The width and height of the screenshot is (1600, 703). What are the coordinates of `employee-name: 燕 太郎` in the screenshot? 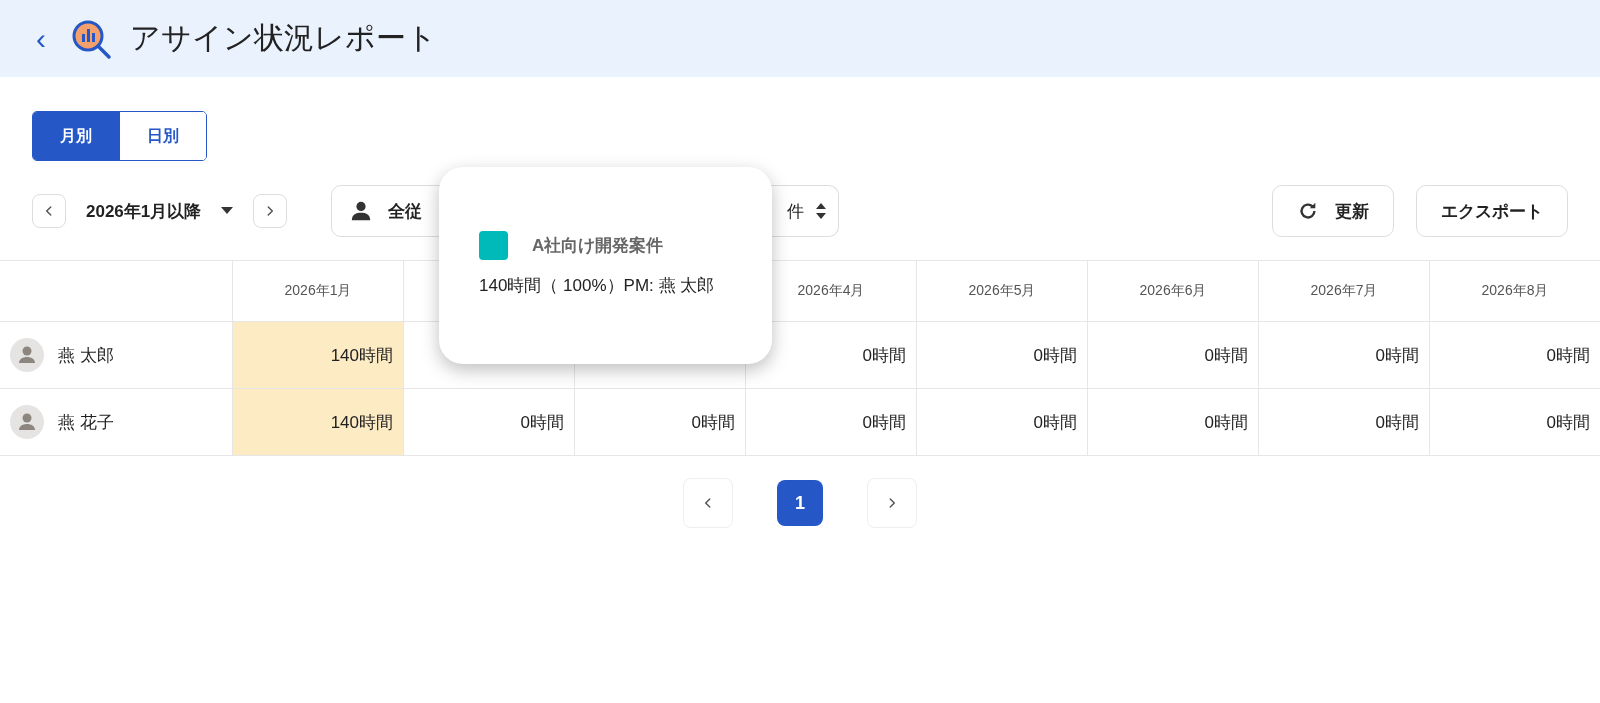 It's located at (86, 355).